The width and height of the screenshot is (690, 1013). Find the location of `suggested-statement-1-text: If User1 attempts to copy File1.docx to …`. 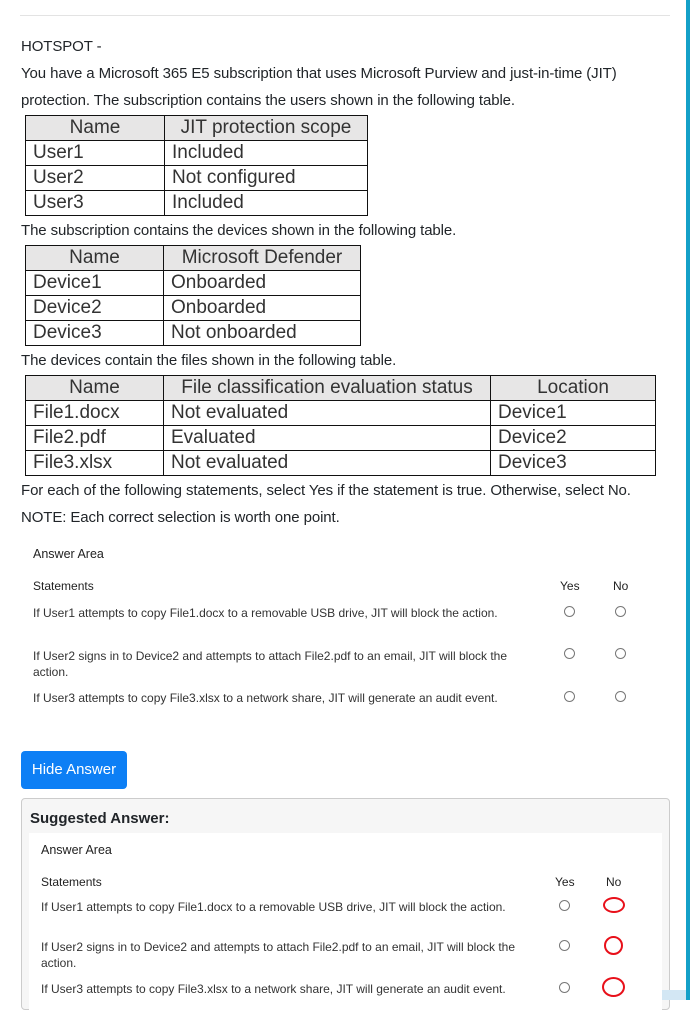

suggested-statement-1-text: If User1 attempts to copy File1.docx to … is located at coordinates (273, 907).